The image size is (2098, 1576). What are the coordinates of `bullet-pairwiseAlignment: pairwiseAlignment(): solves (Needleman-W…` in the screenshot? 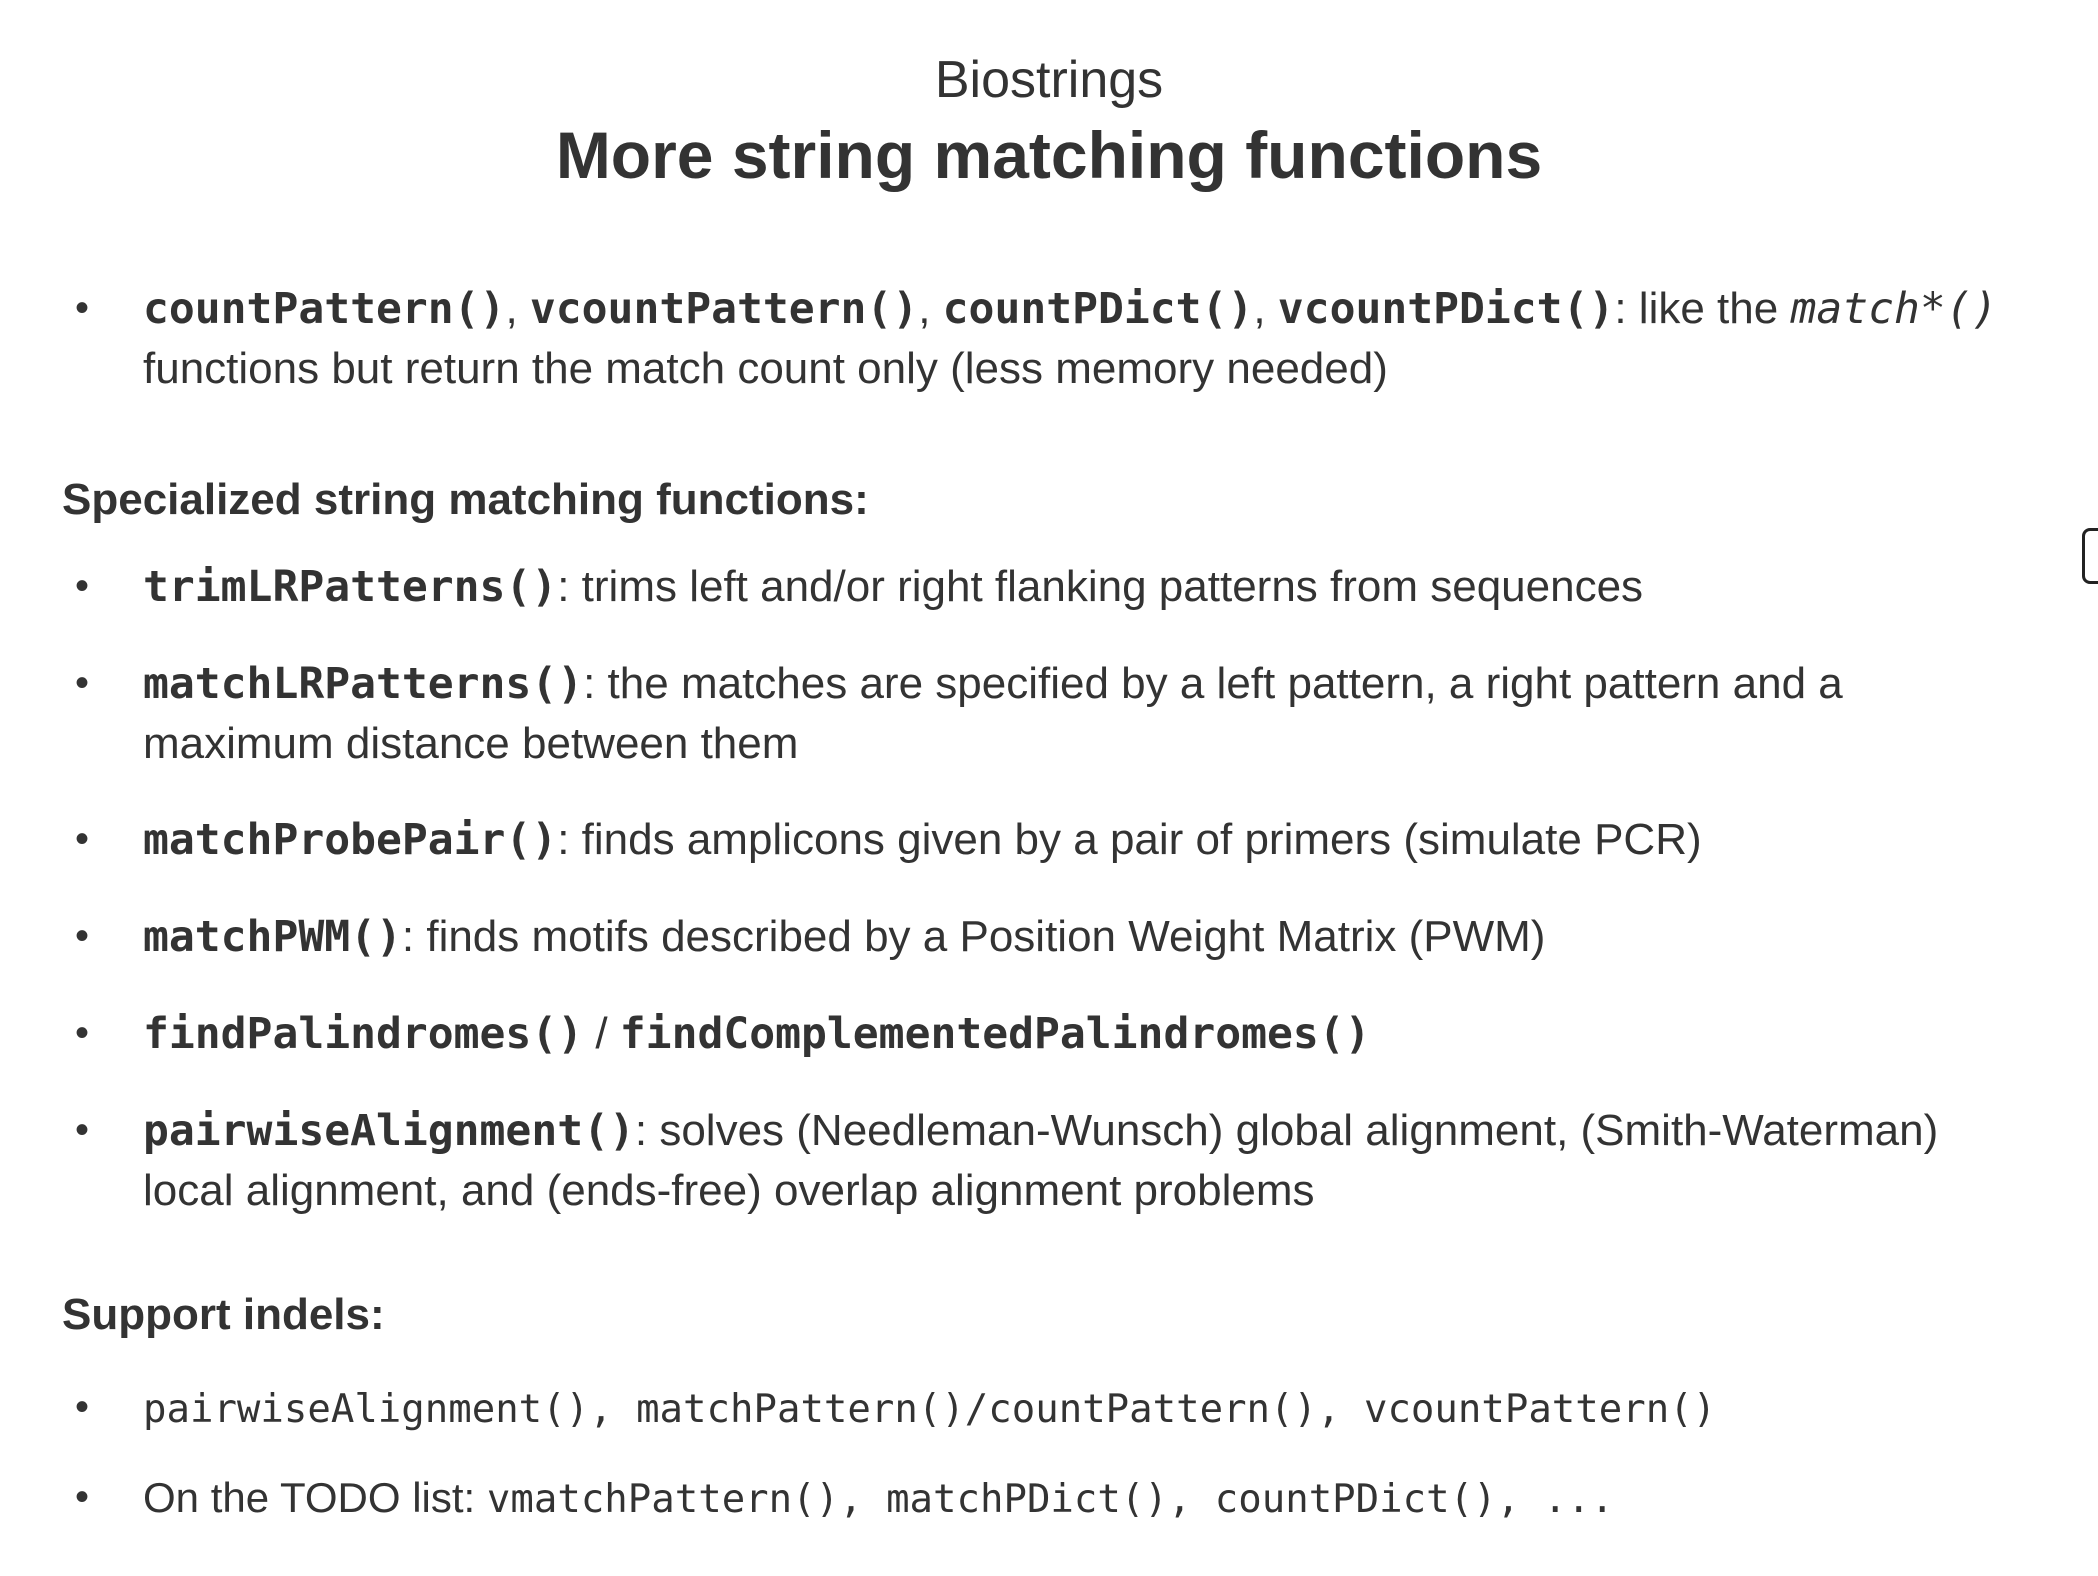 It's located at (1049, 1160).